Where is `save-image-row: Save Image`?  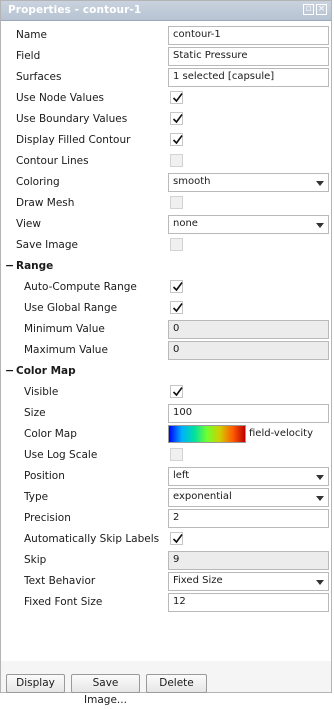 save-image-row: Save Image is located at coordinates (166, 245).